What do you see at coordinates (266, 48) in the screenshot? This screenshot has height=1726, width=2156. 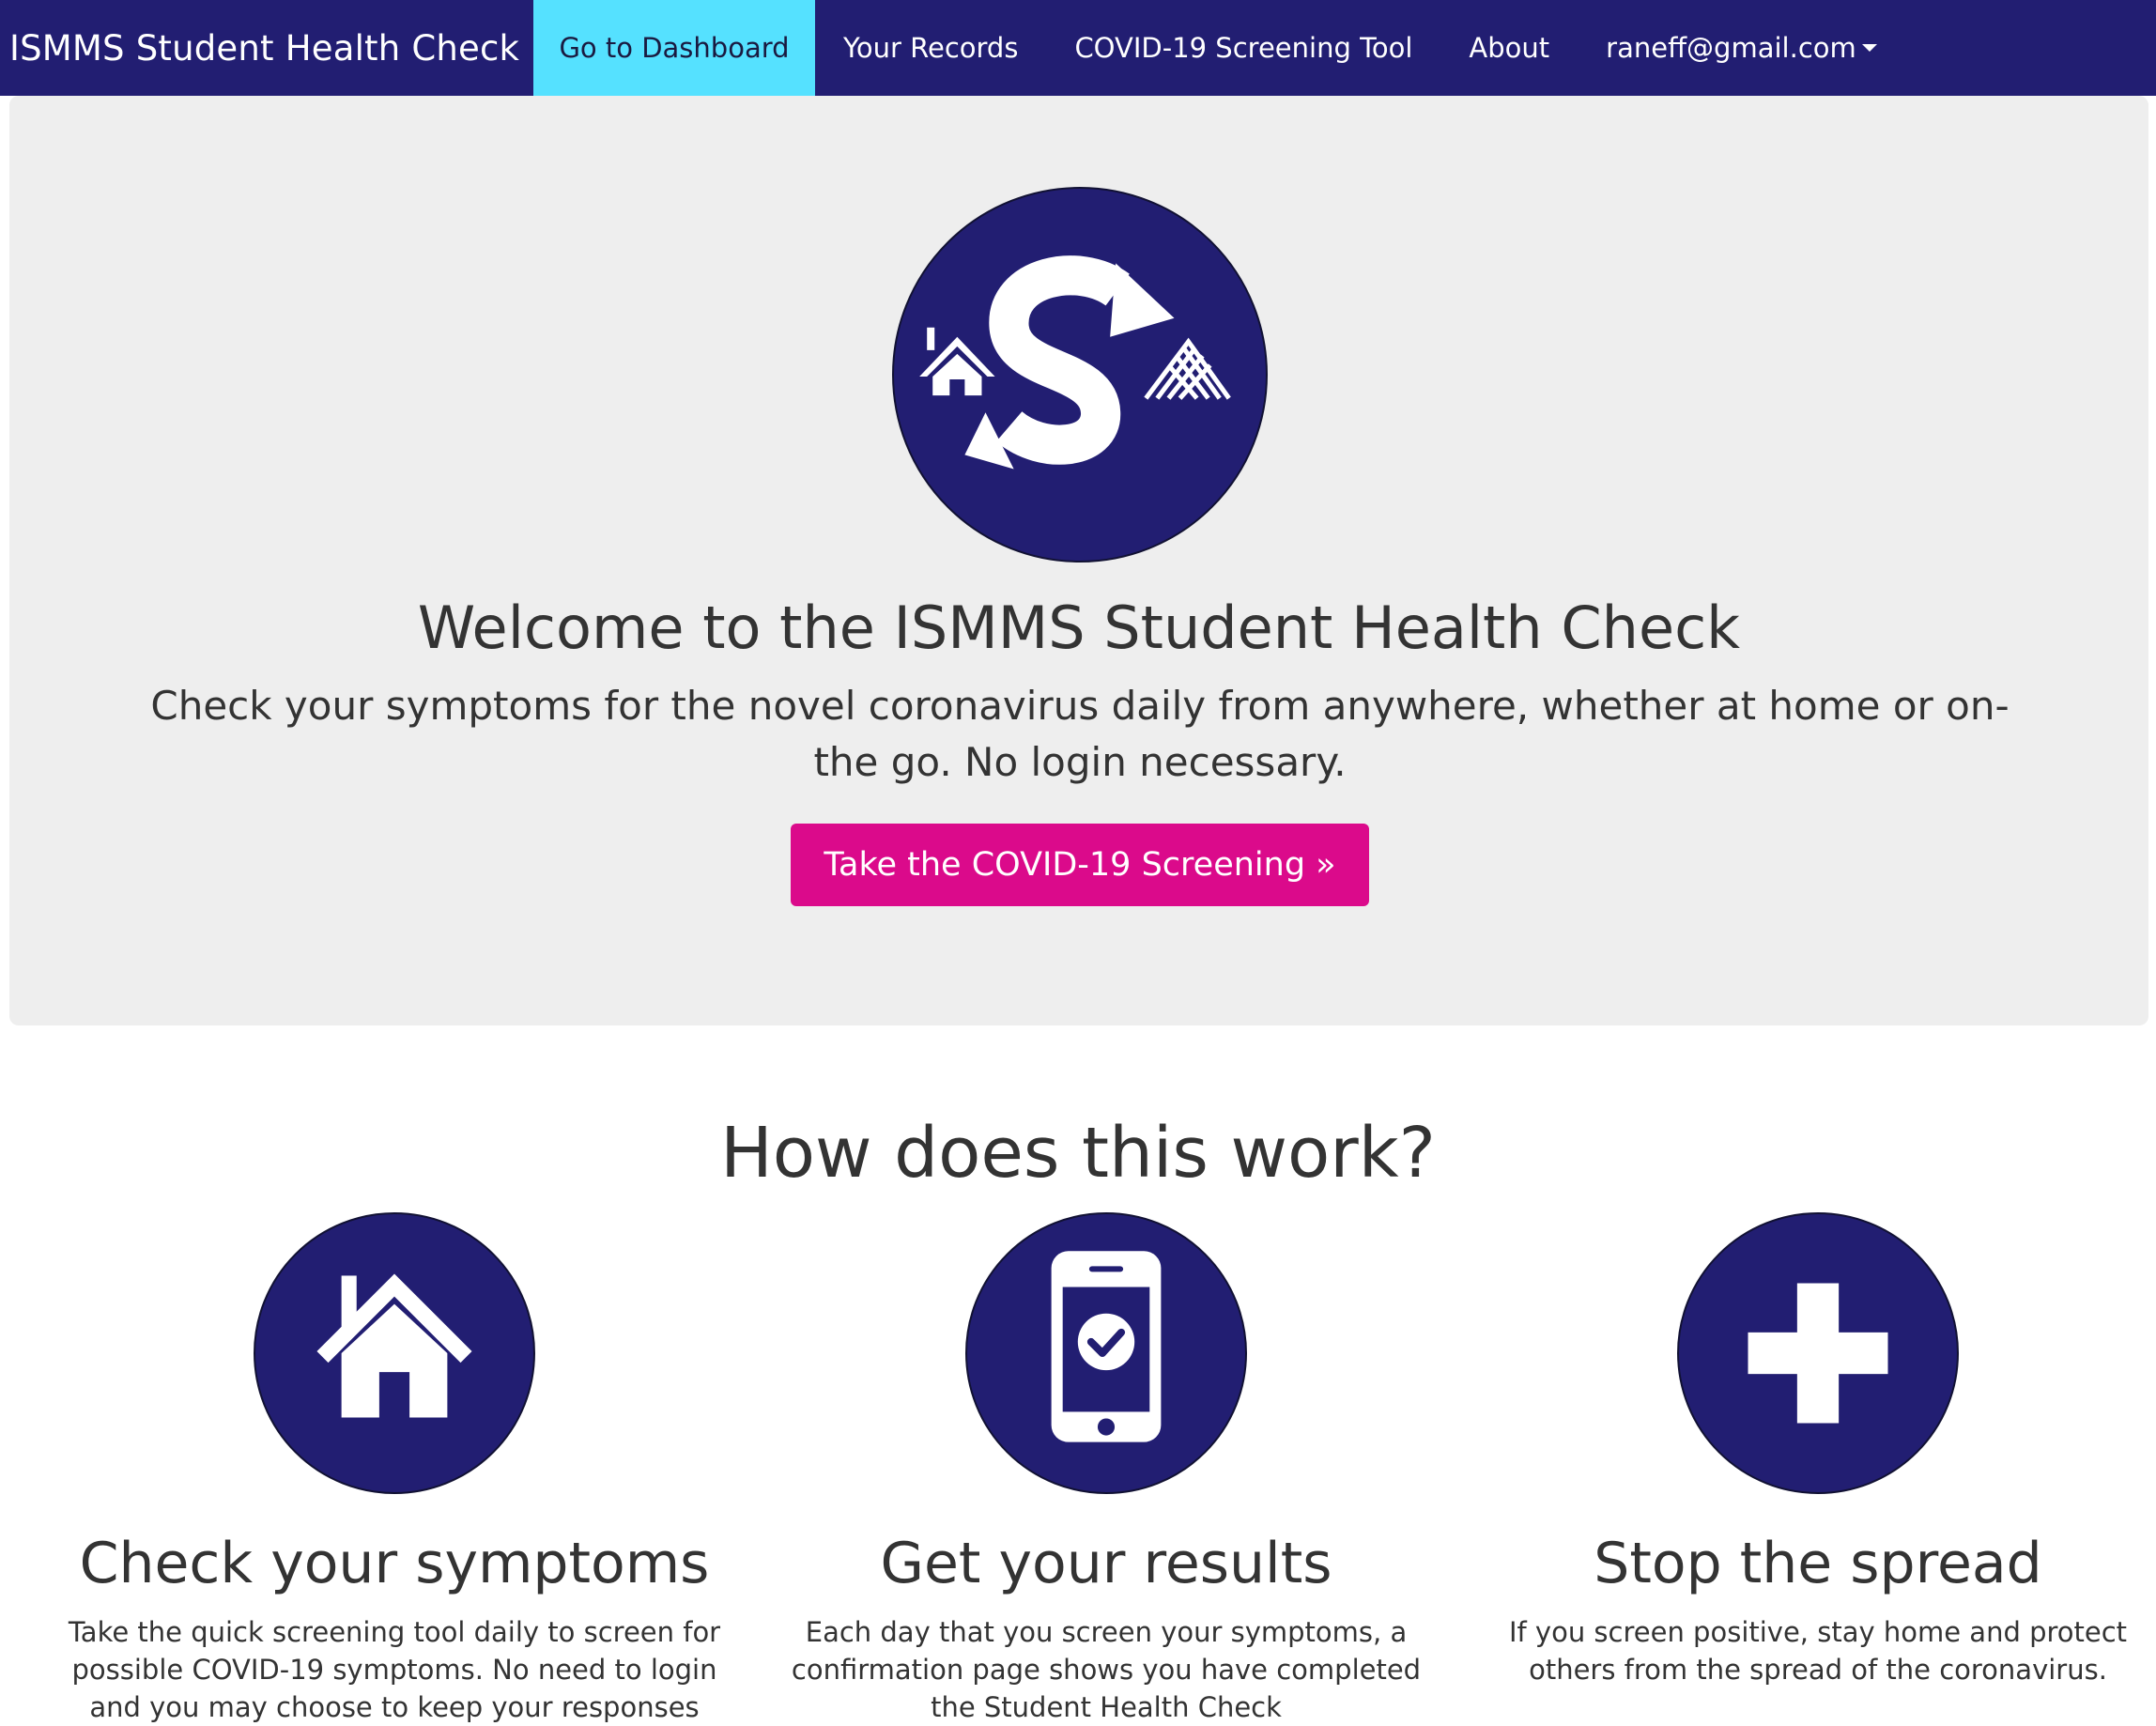 I see `brand-title: ISMMS Student Health Check` at bounding box center [266, 48].